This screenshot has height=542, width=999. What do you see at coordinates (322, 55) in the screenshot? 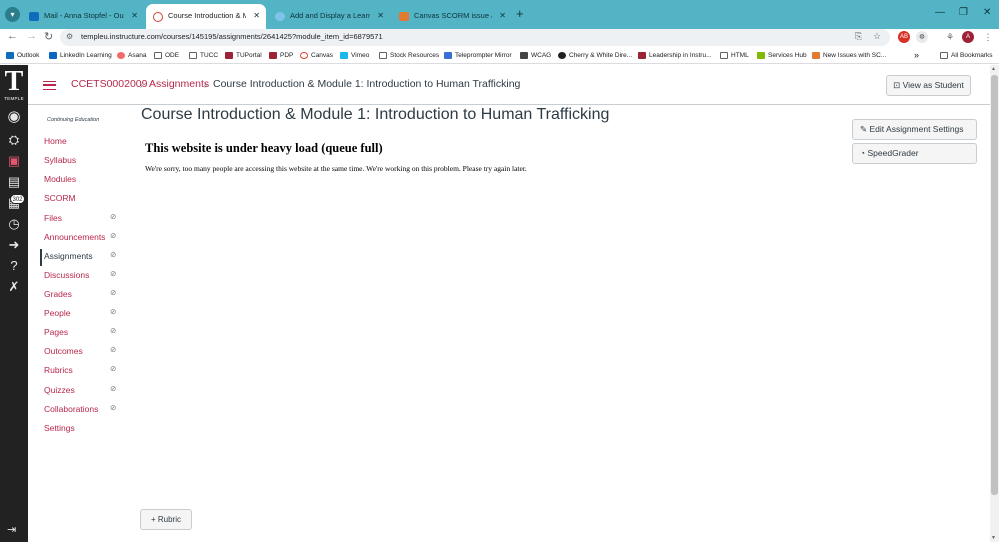
I see `bookmark-label: Canvas` at bounding box center [322, 55].